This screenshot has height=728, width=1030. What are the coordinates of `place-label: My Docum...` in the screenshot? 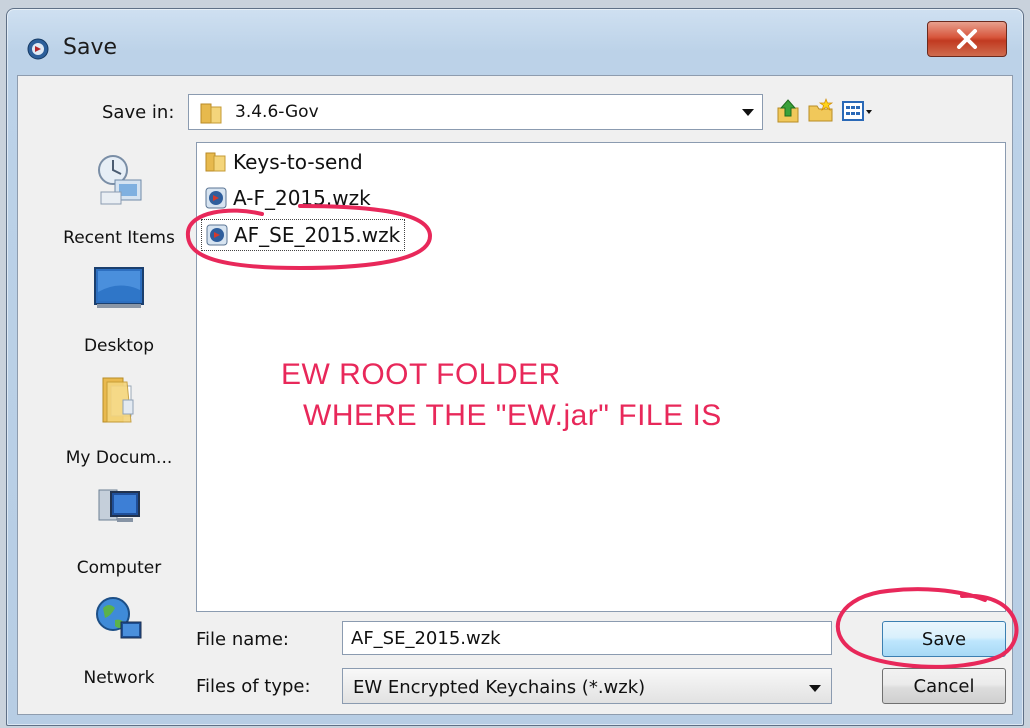 It's located at (119, 458).